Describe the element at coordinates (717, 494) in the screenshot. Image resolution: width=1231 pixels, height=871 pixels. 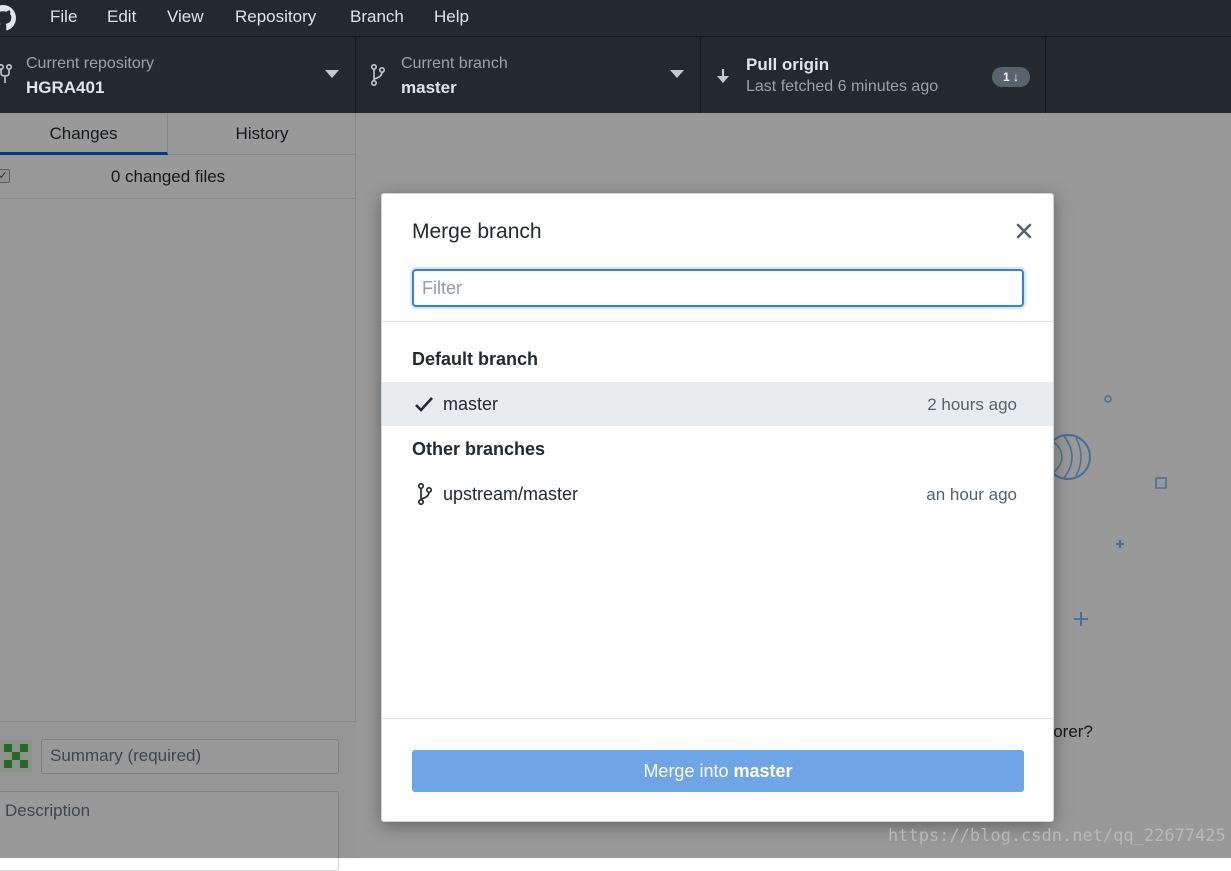
I see `branch-item-upstream-master: upstream/master an hour ago` at that location.